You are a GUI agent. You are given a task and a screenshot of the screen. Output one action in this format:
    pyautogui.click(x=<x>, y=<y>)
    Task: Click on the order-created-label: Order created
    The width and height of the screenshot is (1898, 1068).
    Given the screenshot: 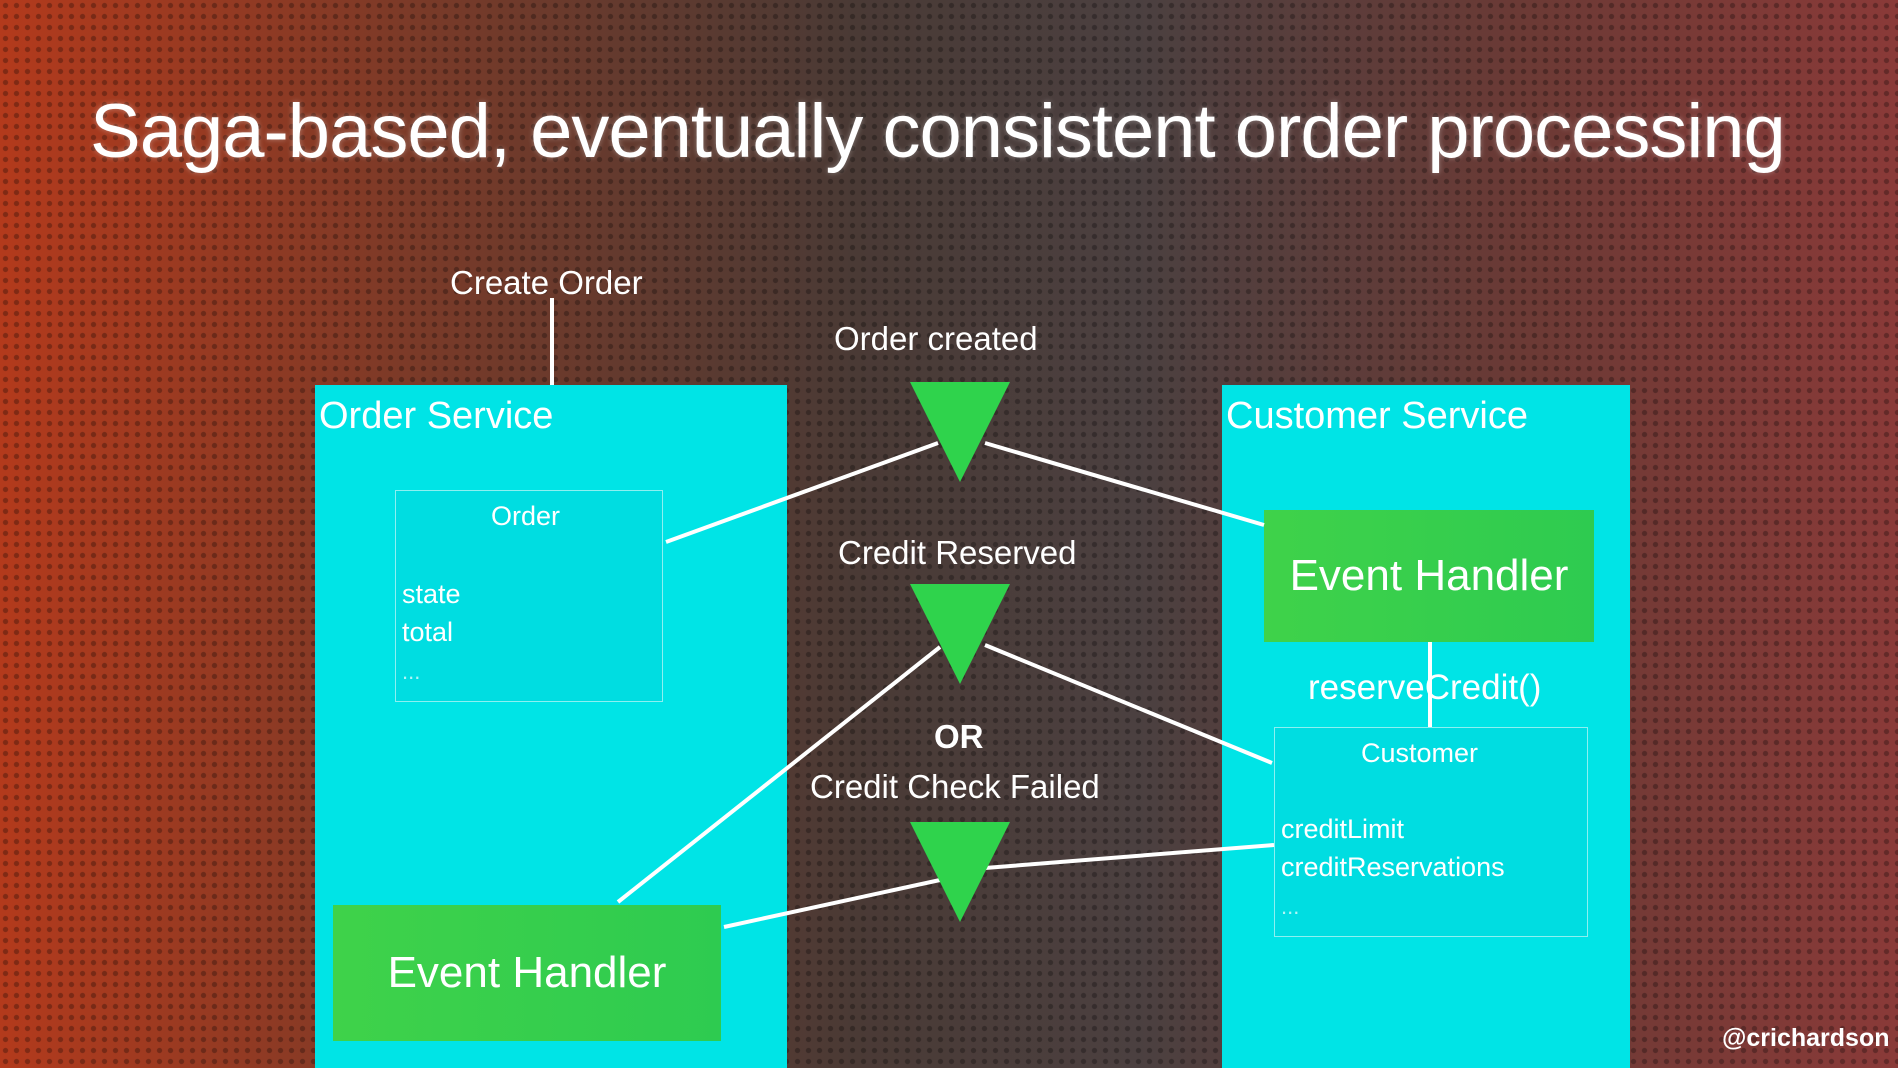 What is the action you would take?
    pyautogui.click(x=936, y=338)
    